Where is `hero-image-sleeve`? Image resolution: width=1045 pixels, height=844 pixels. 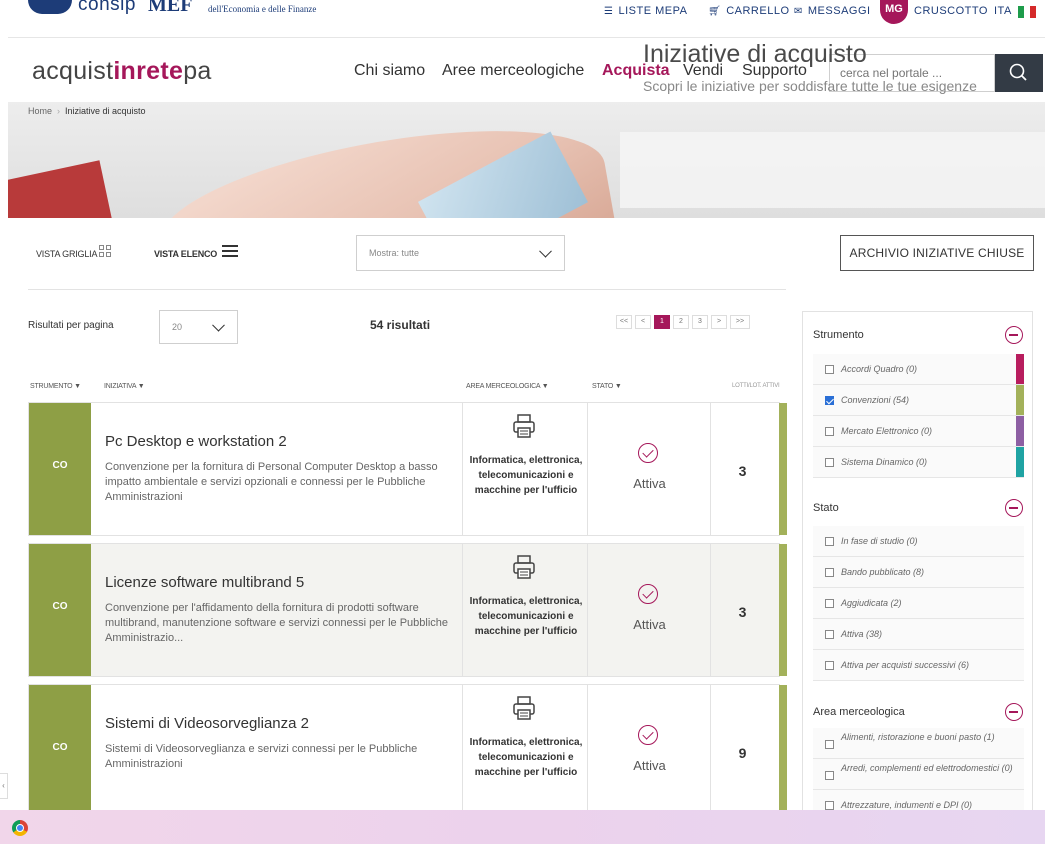
hero-image-sleeve is located at coordinates (61, 189).